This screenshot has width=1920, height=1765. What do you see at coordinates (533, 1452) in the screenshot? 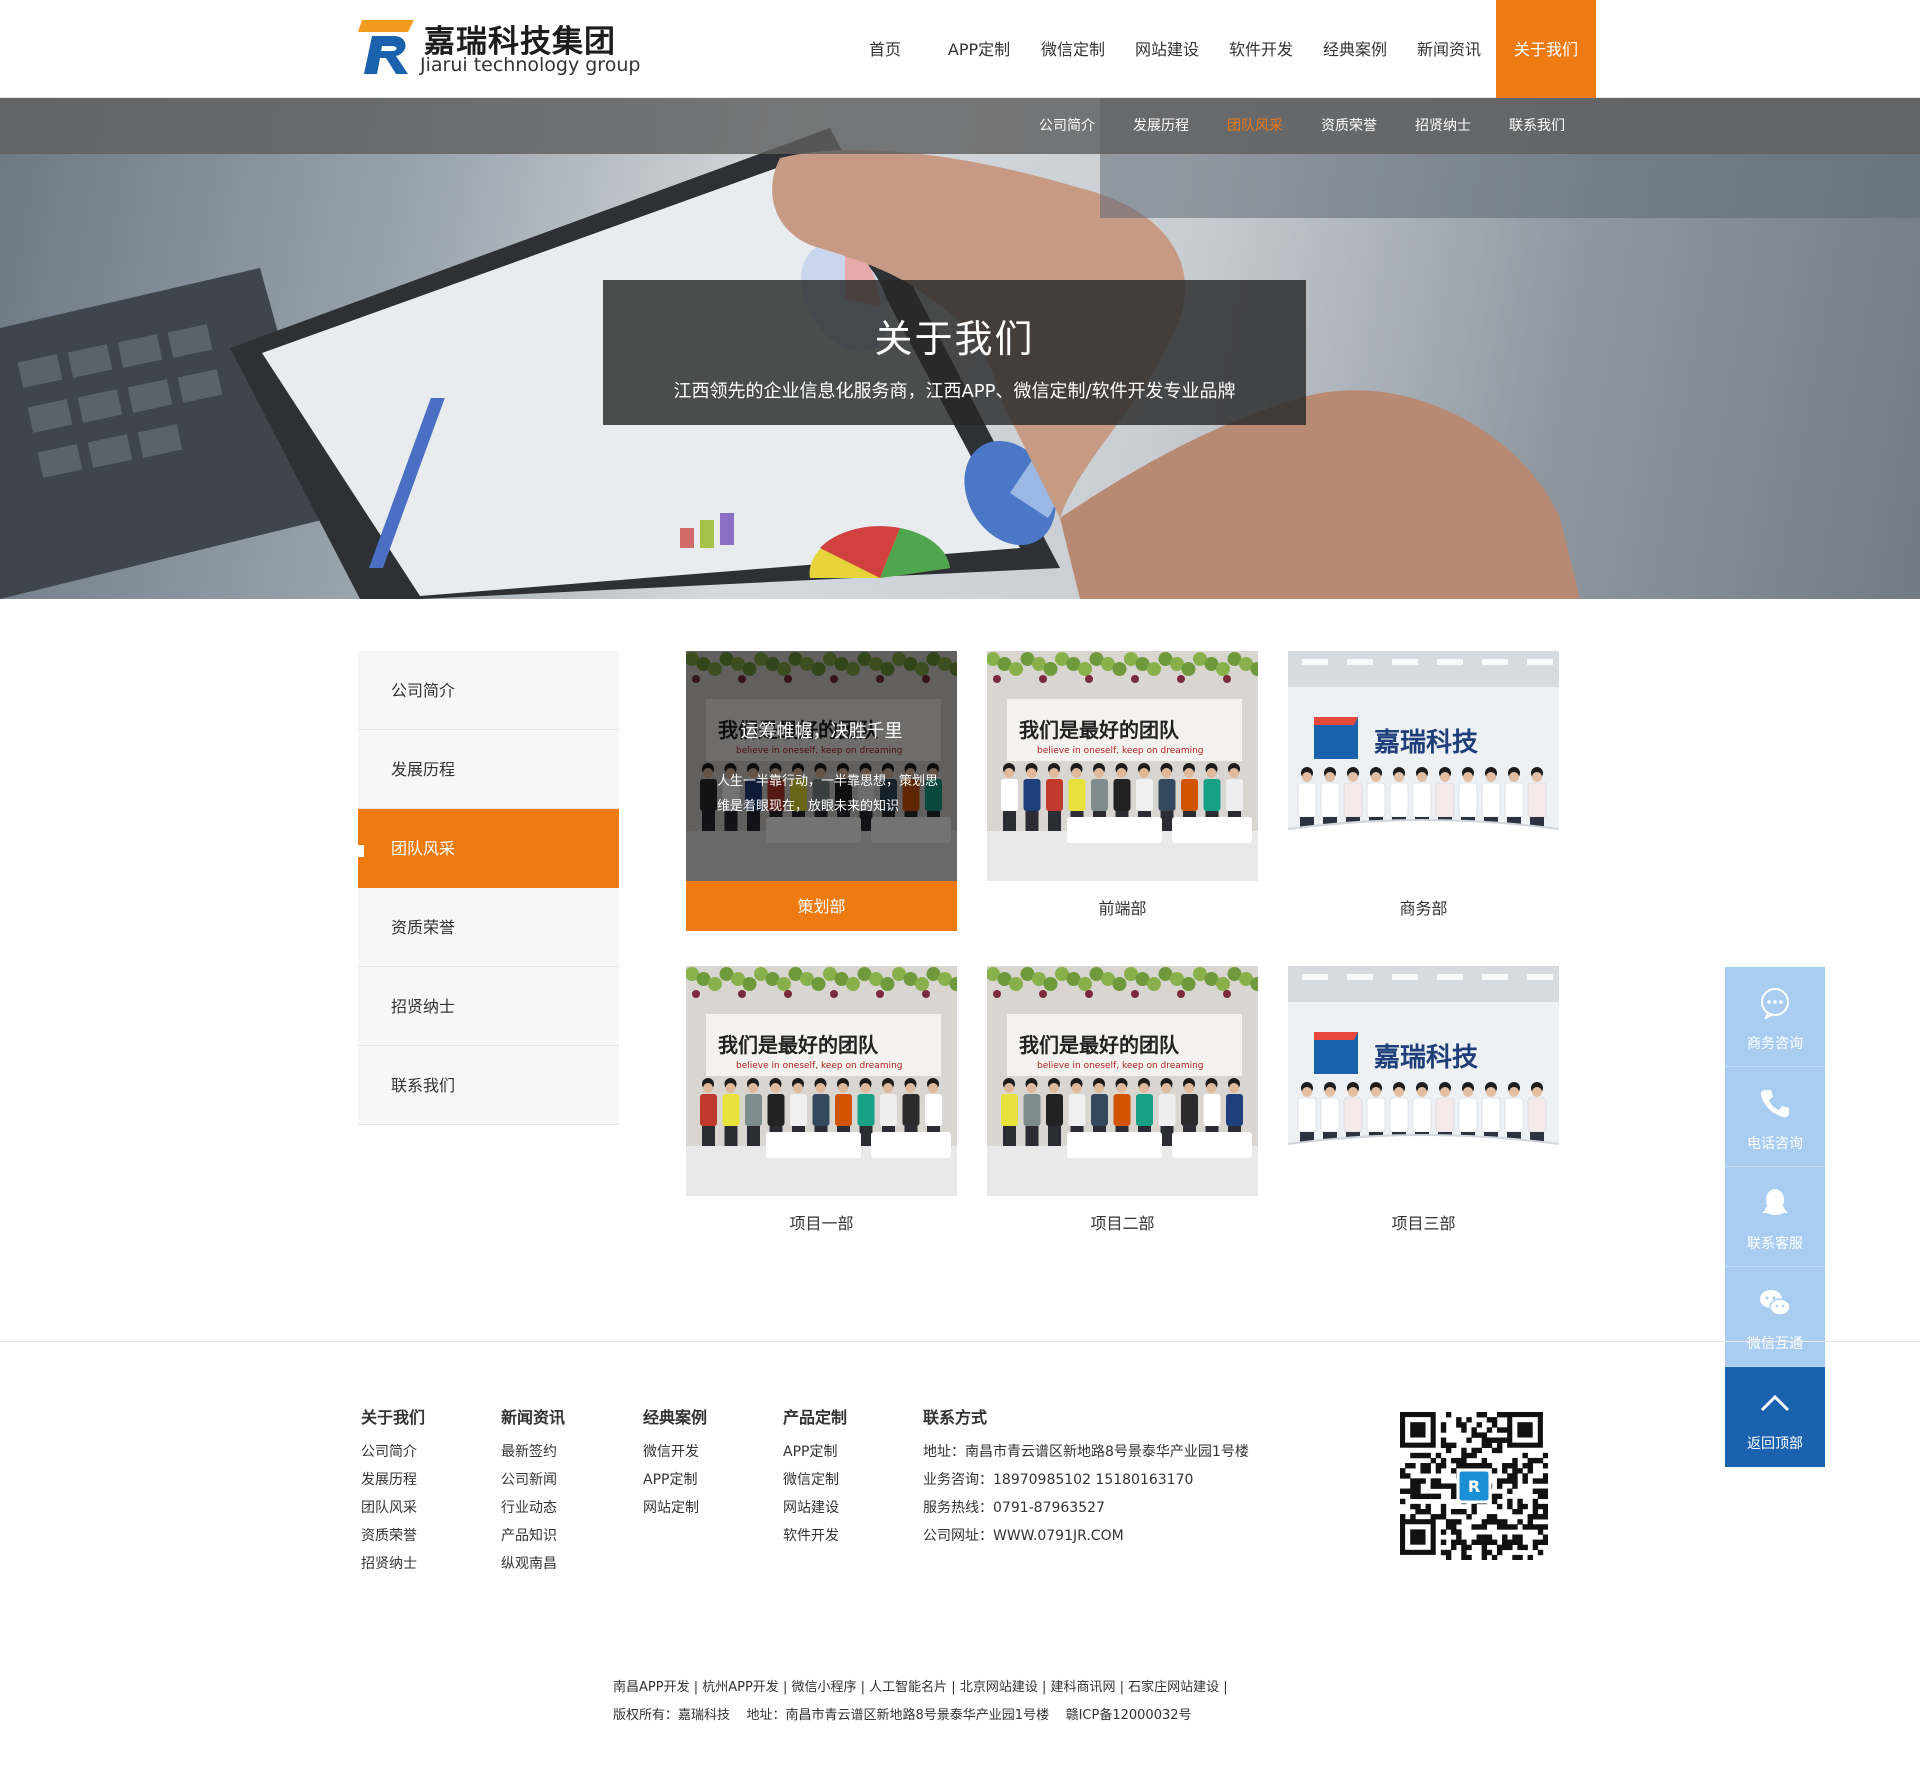
I see `footer-link: 最新签约` at bounding box center [533, 1452].